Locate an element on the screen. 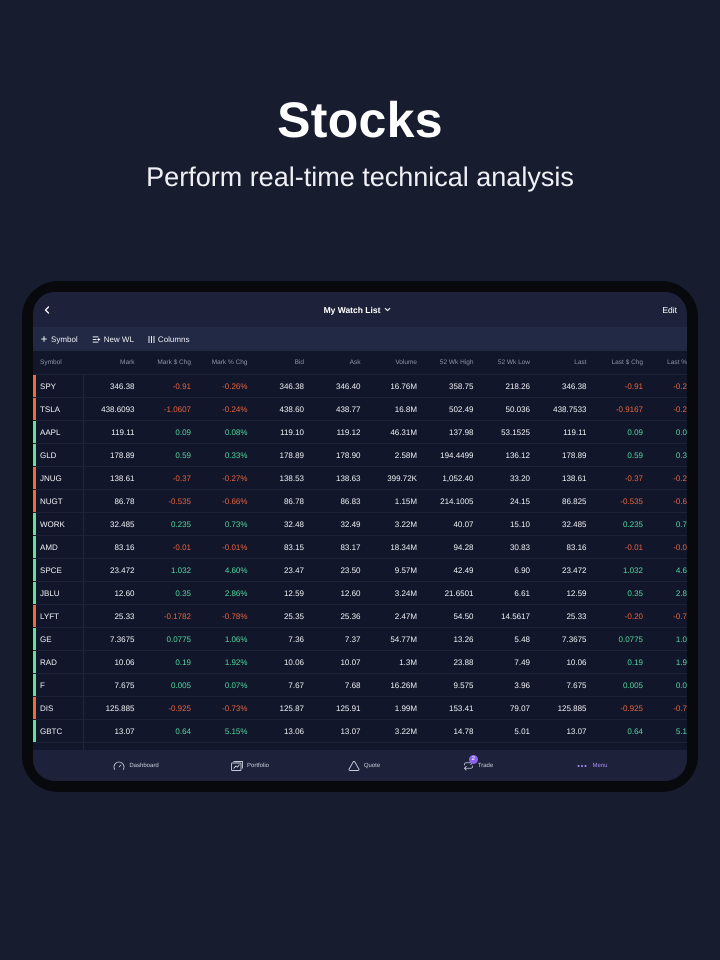  change-cell-text: -0.66% is located at coordinates (234, 501).